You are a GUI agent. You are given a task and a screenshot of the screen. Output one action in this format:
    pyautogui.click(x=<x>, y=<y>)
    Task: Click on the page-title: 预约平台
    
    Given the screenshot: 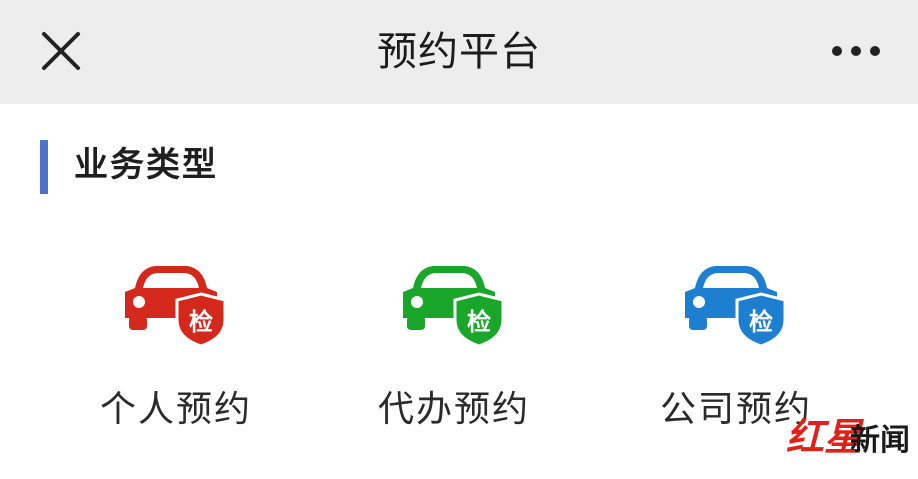 What is the action you would take?
    pyautogui.click(x=459, y=52)
    